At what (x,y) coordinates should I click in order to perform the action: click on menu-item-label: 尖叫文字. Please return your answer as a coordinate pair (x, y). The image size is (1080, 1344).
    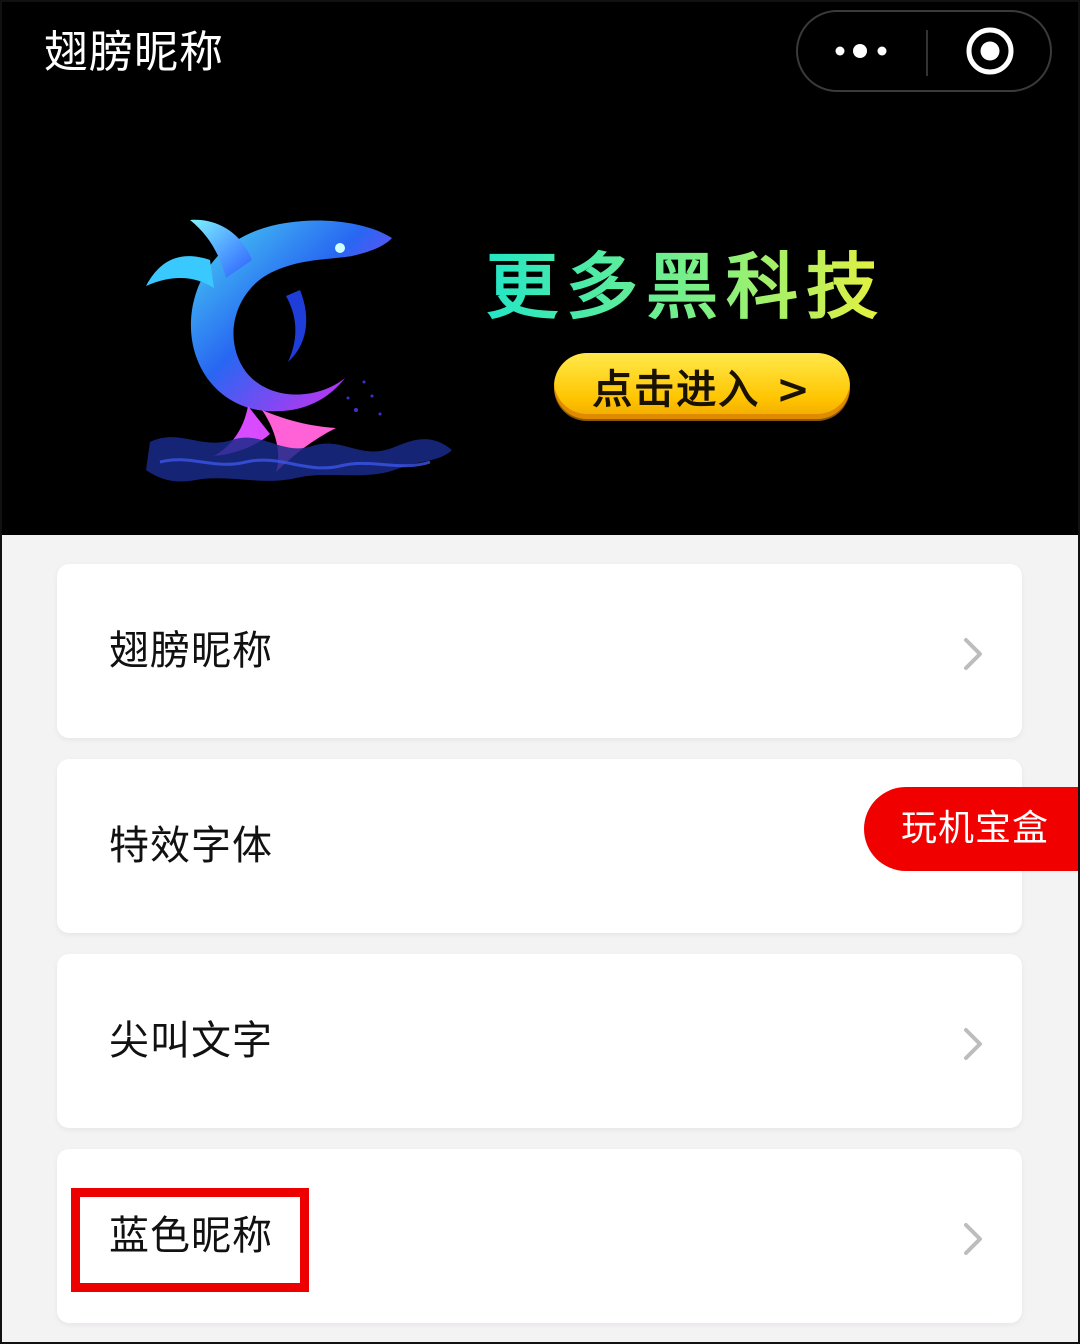
    Looking at the image, I should click on (191, 1041).